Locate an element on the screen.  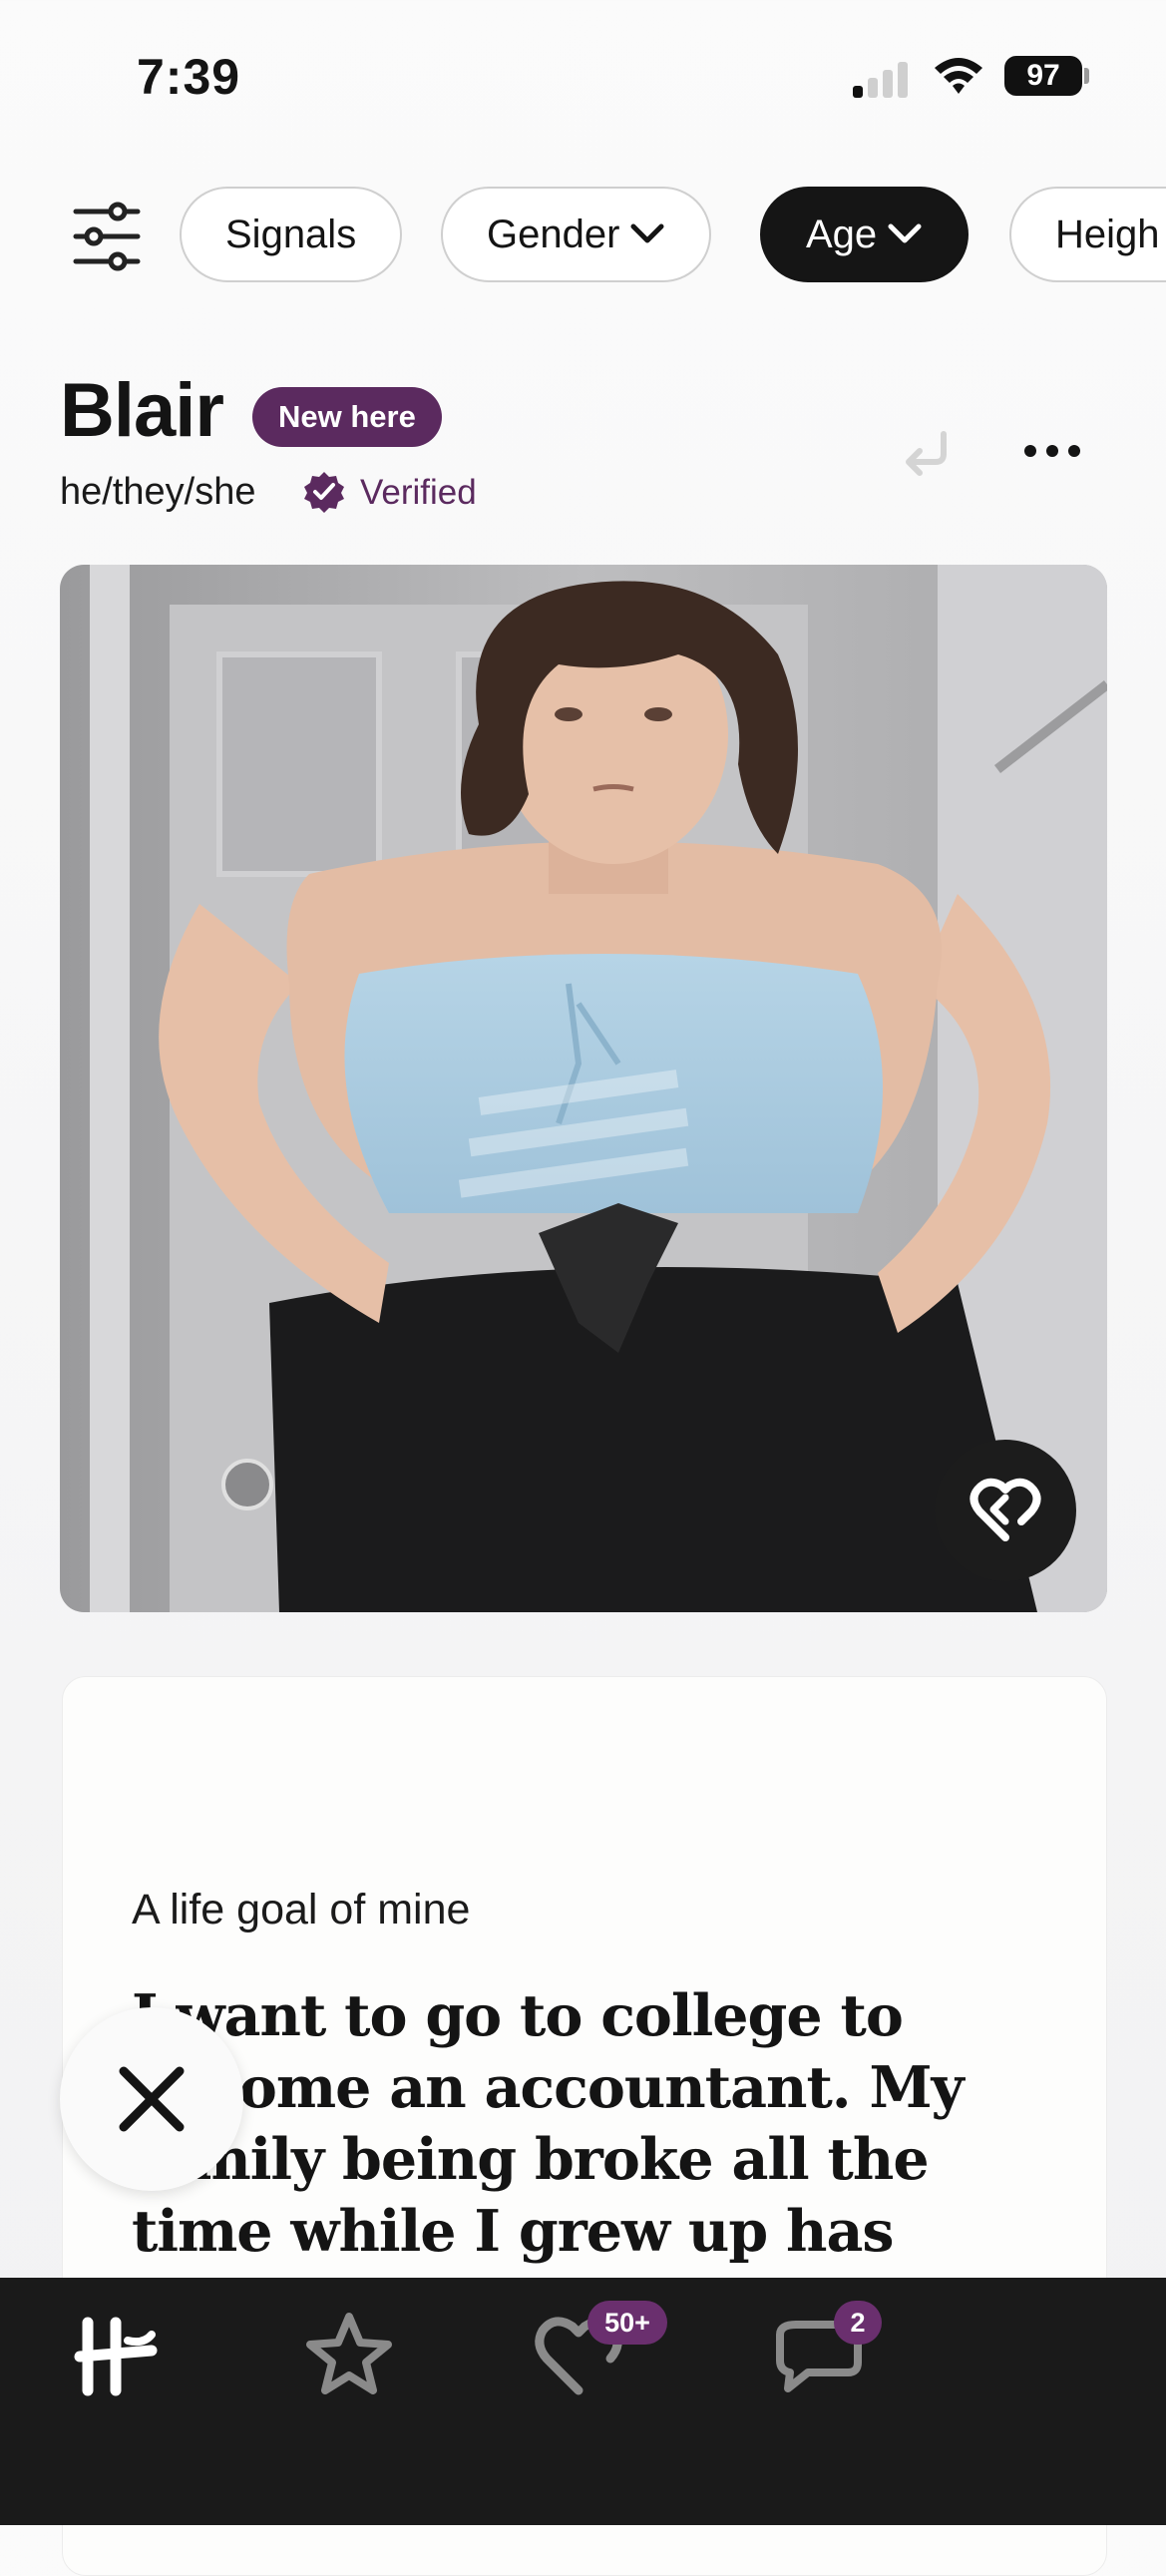
battery-level: 97 is located at coordinates (1043, 76).